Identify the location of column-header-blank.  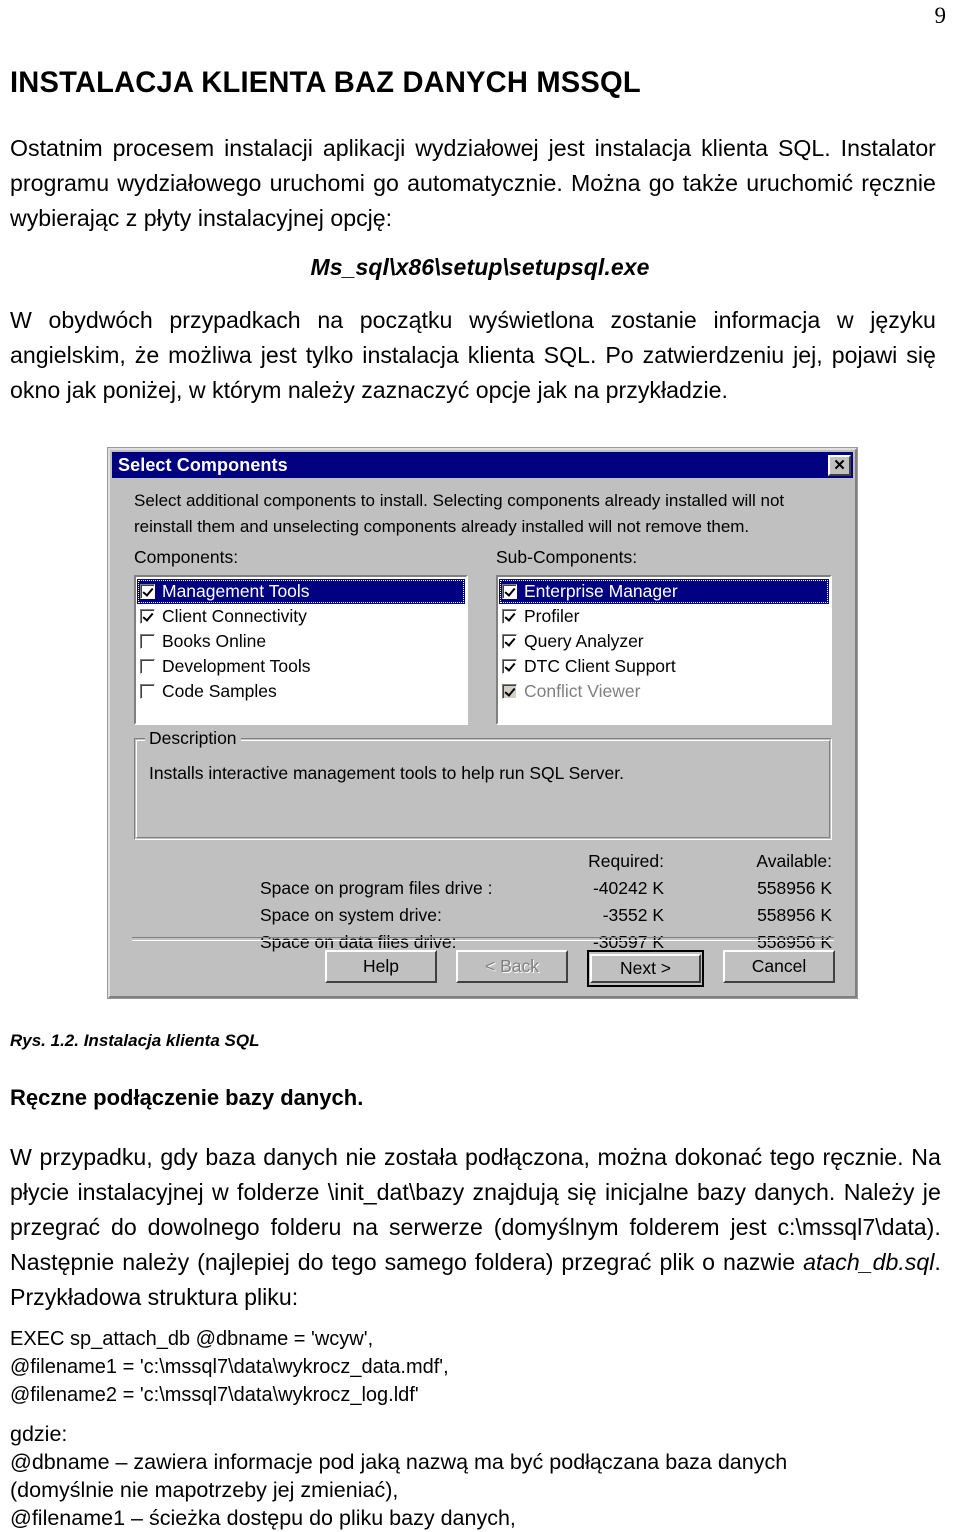
(387, 861).